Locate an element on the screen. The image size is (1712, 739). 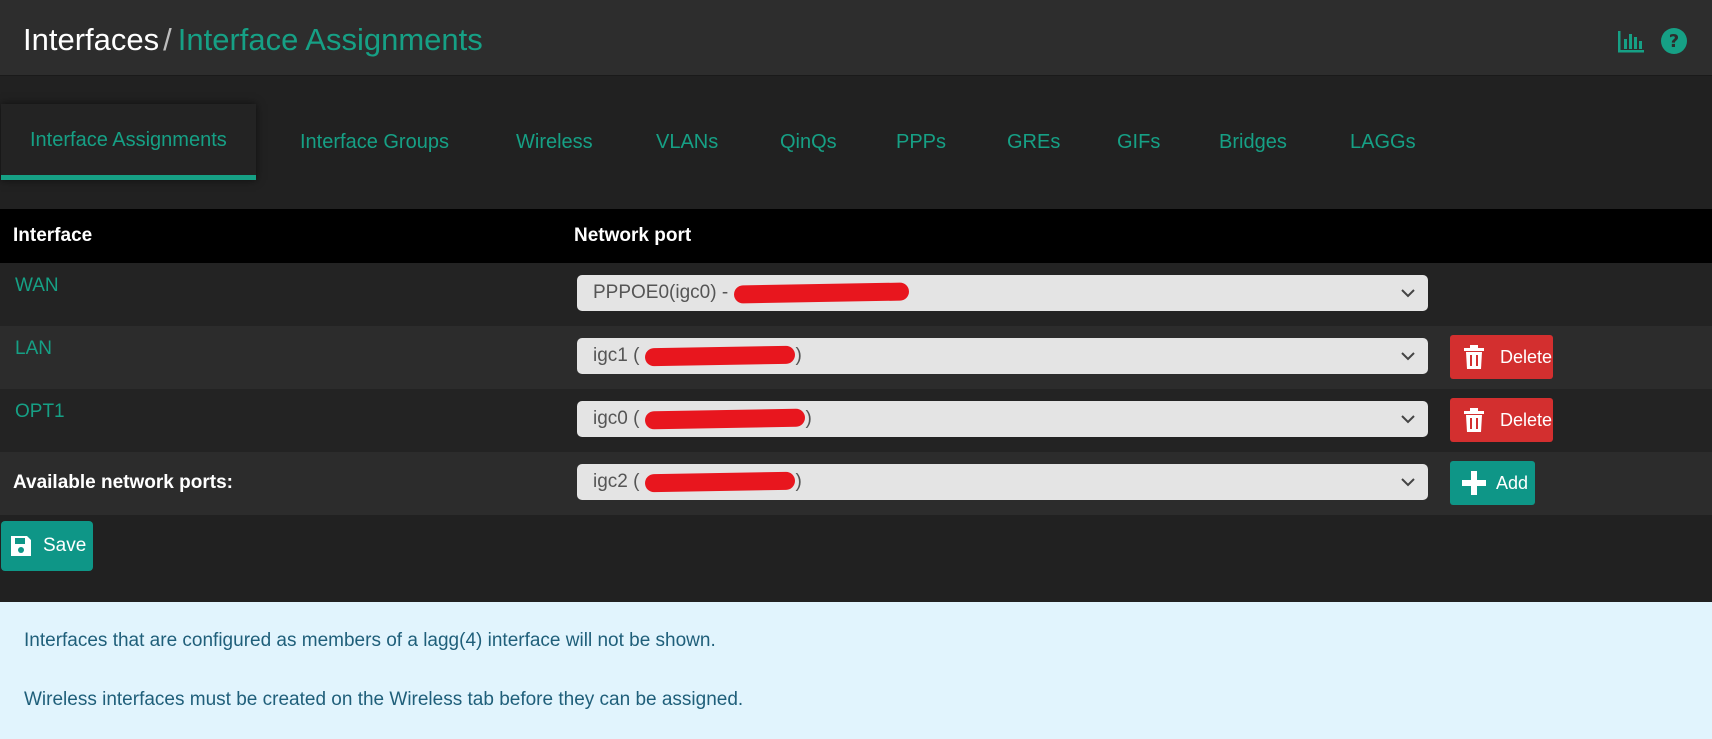
chart-bars-icon is located at coordinates (1631, 41).